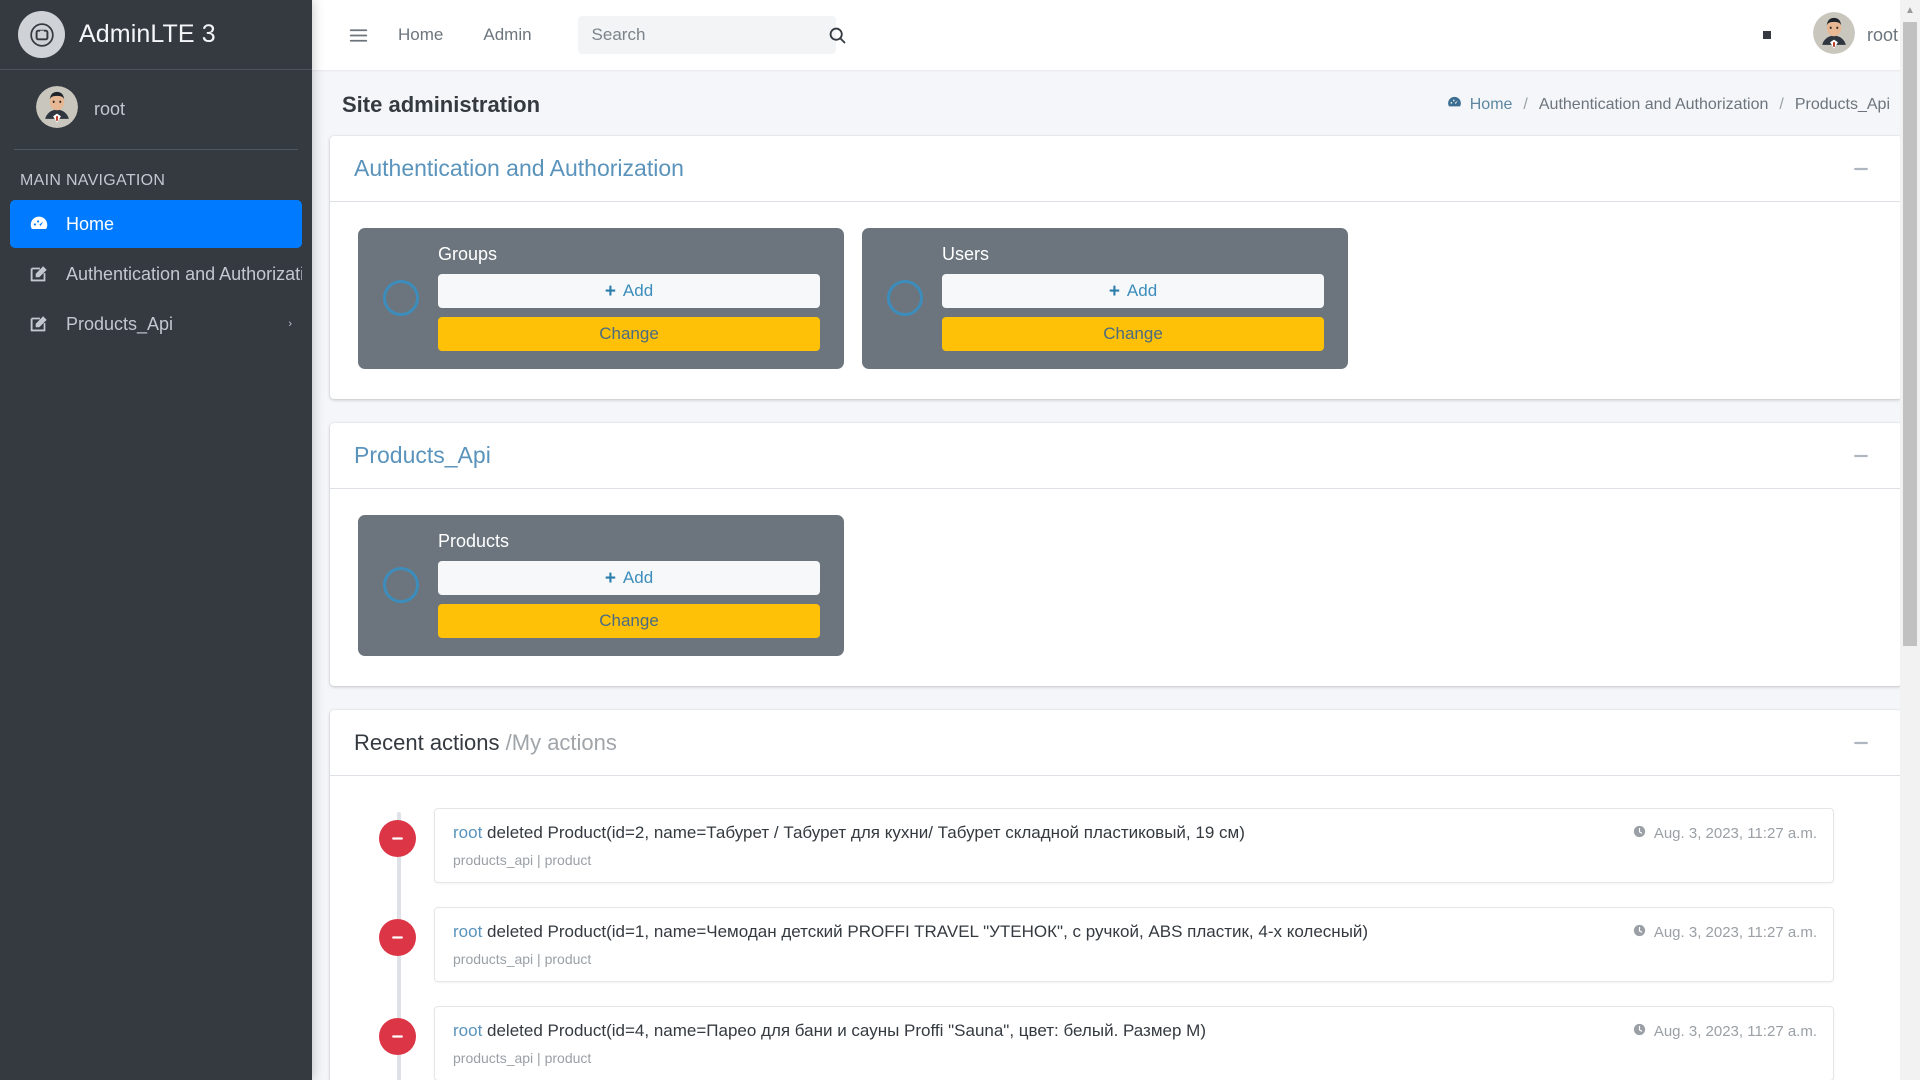  I want to click on card-header: Products_Api, so click(1116, 456).